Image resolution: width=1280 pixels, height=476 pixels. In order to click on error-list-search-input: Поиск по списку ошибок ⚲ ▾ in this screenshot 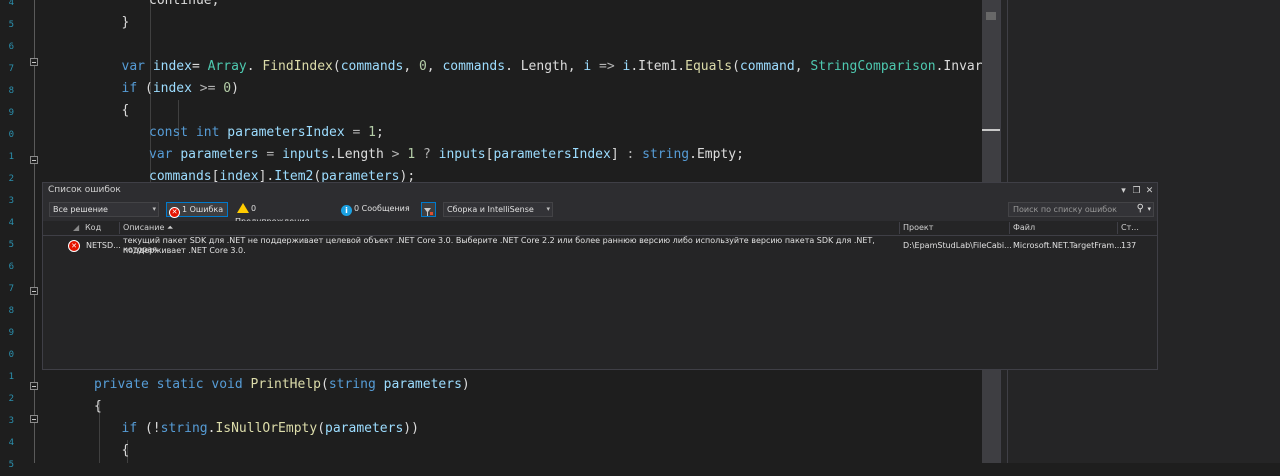, I will do `click(1081, 209)`.